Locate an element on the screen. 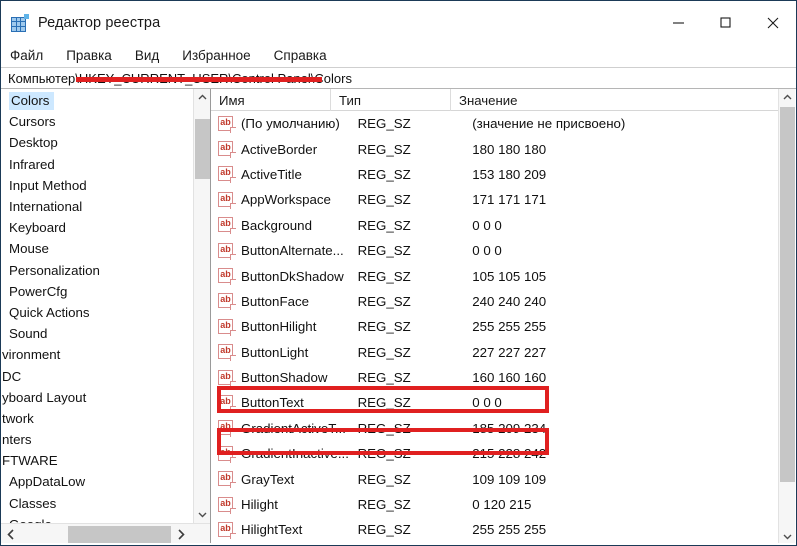 This screenshot has height=546, width=797. value-data: 185 209 234 is located at coordinates (509, 428).